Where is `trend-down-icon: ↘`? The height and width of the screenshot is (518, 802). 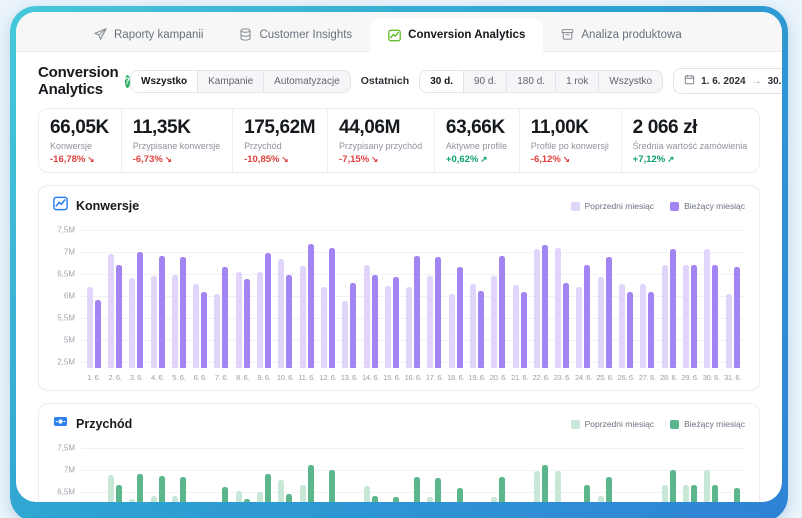
trend-down-icon: ↘ is located at coordinates (91, 159).